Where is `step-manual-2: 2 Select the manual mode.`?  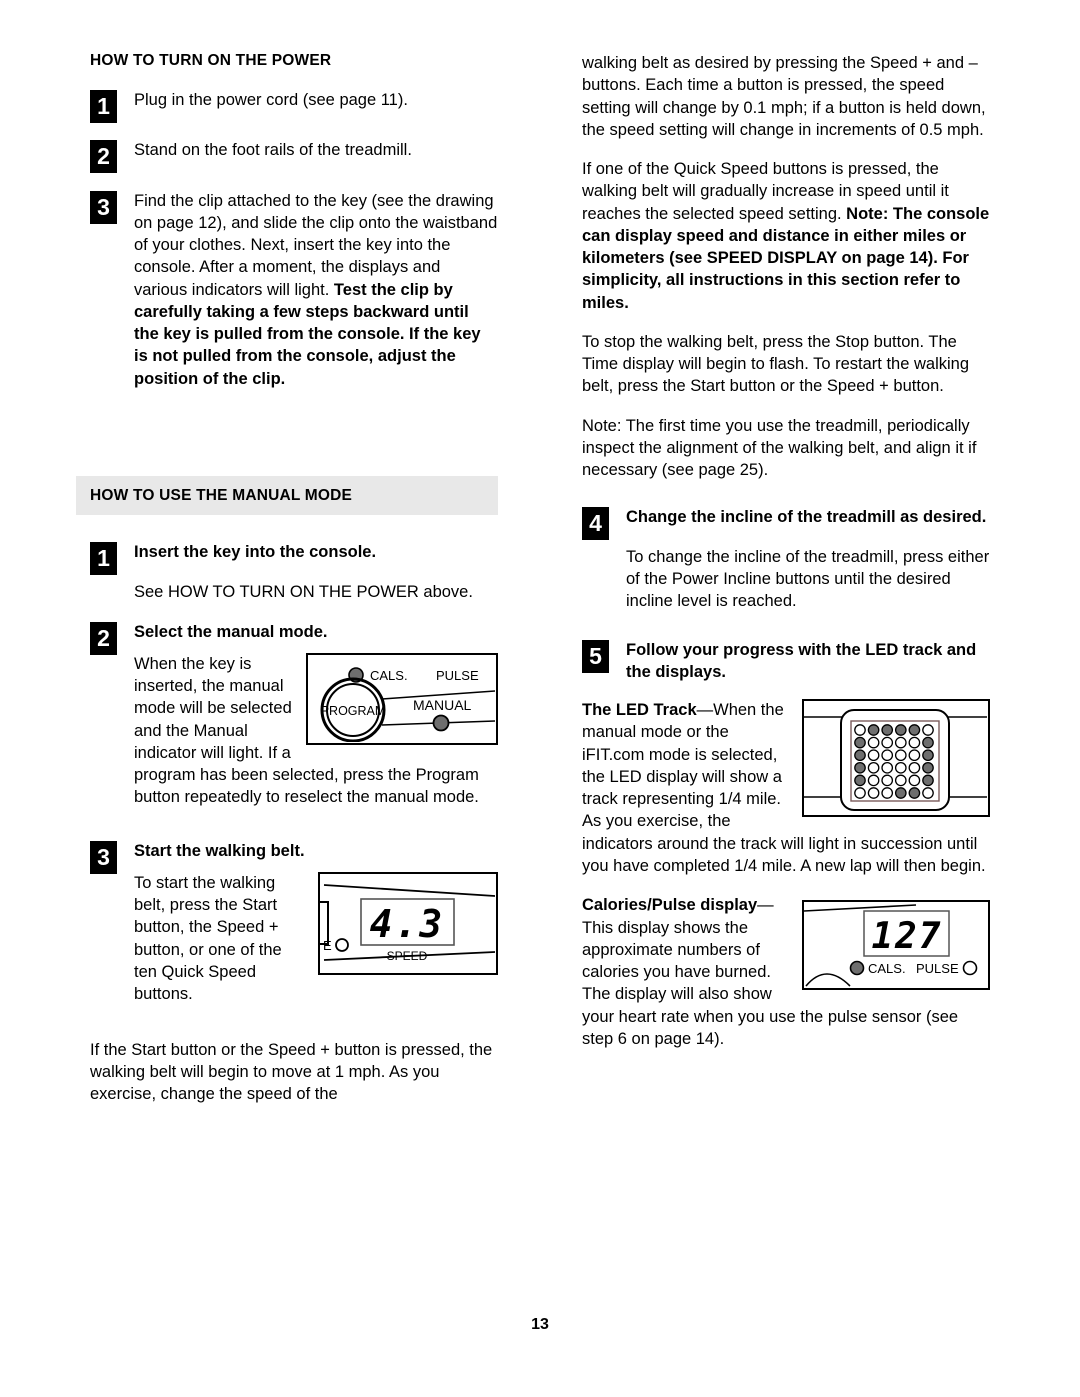 step-manual-2: 2 Select the manual mode. is located at coordinates (294, 638).